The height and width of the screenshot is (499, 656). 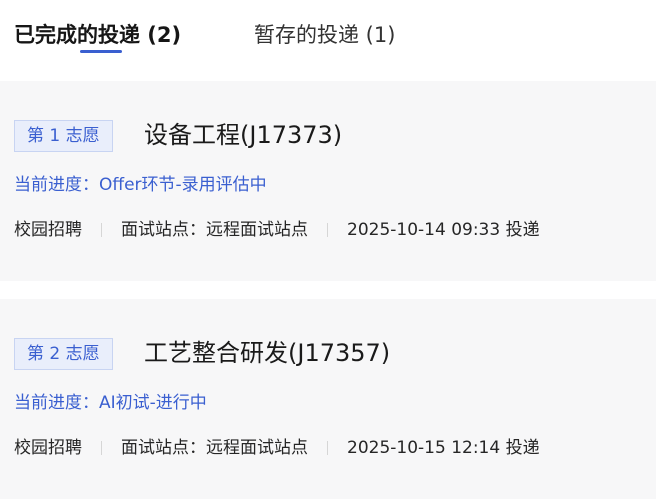 What do you see at coordinates (97, 35) in the screenshot?
I see `tab-completed-applications: 已完成的投递 (2)` at bounding box center [97, 35].